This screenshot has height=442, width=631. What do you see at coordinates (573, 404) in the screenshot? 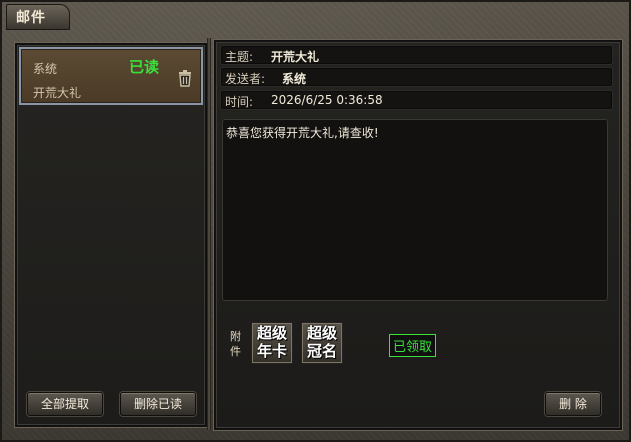
I see `delete-button: 删 除` at bounding box center [573, 404].